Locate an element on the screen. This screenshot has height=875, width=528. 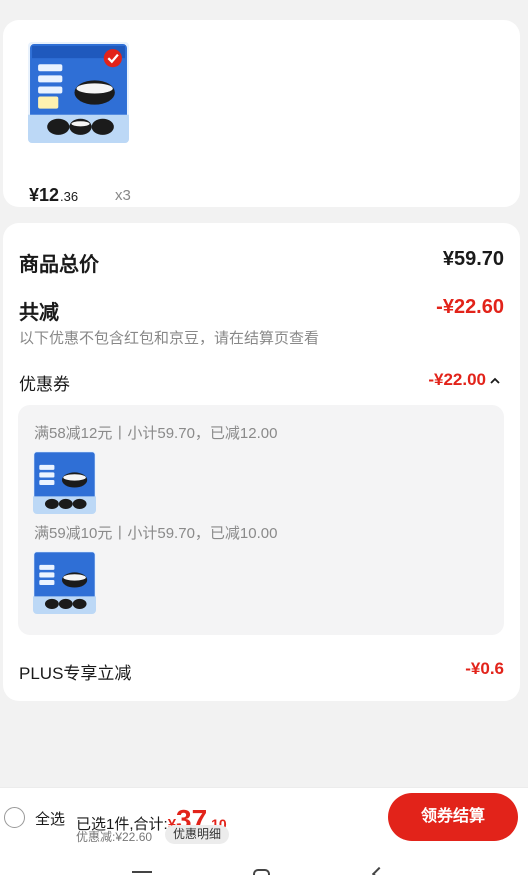
product-quantity: x3 is located at coordinates (123, 195).